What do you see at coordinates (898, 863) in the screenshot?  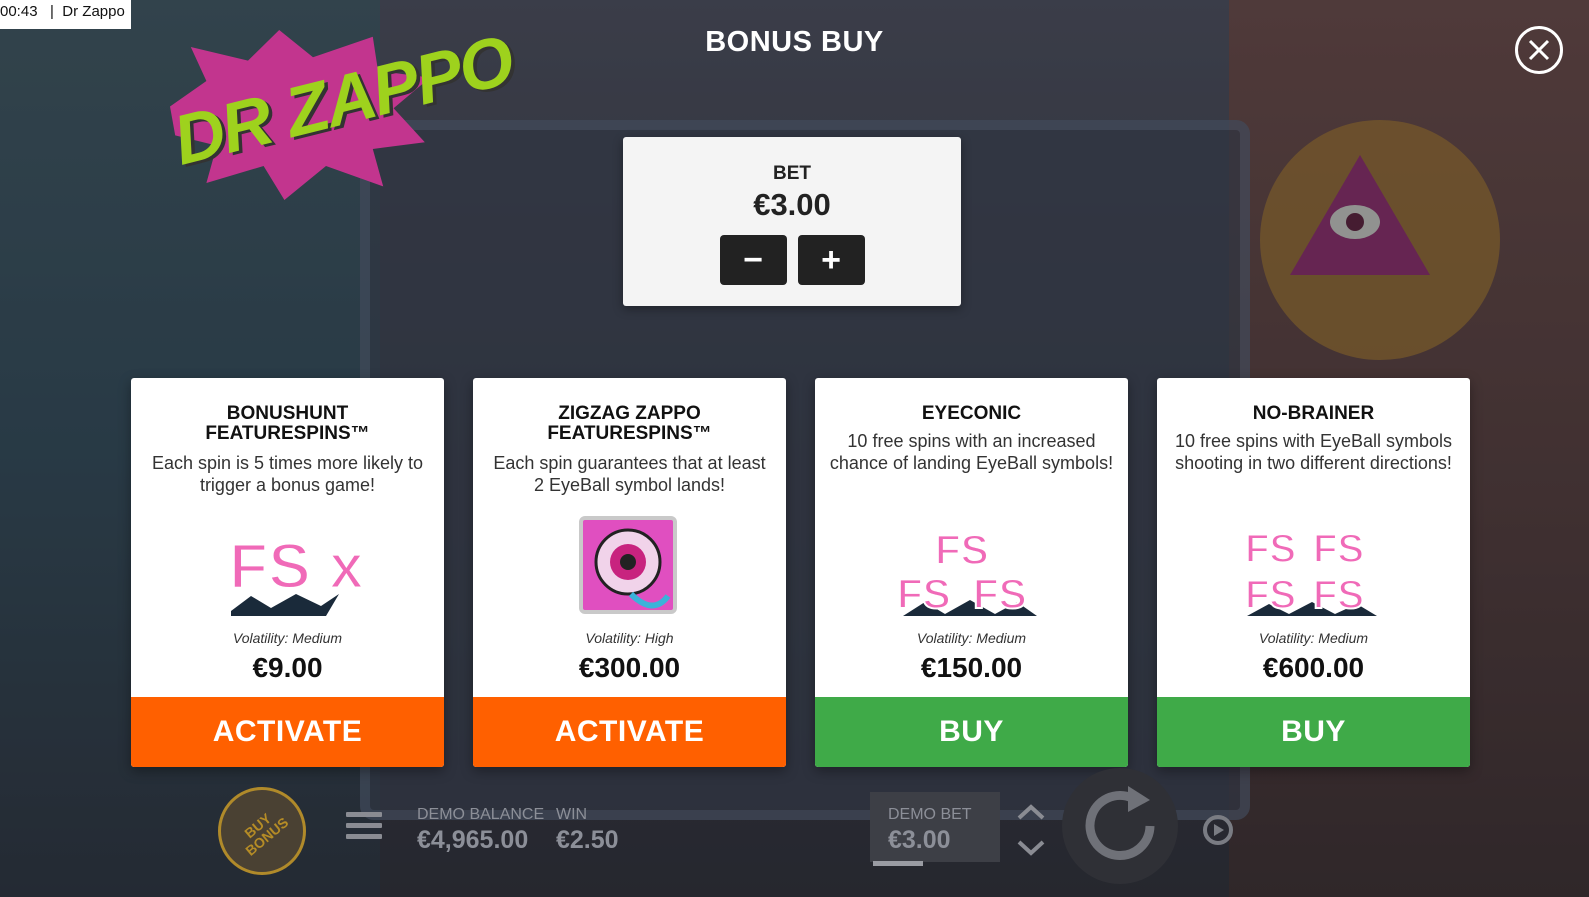 I see `demo-bet-underline` at bounding box center [898, 863].